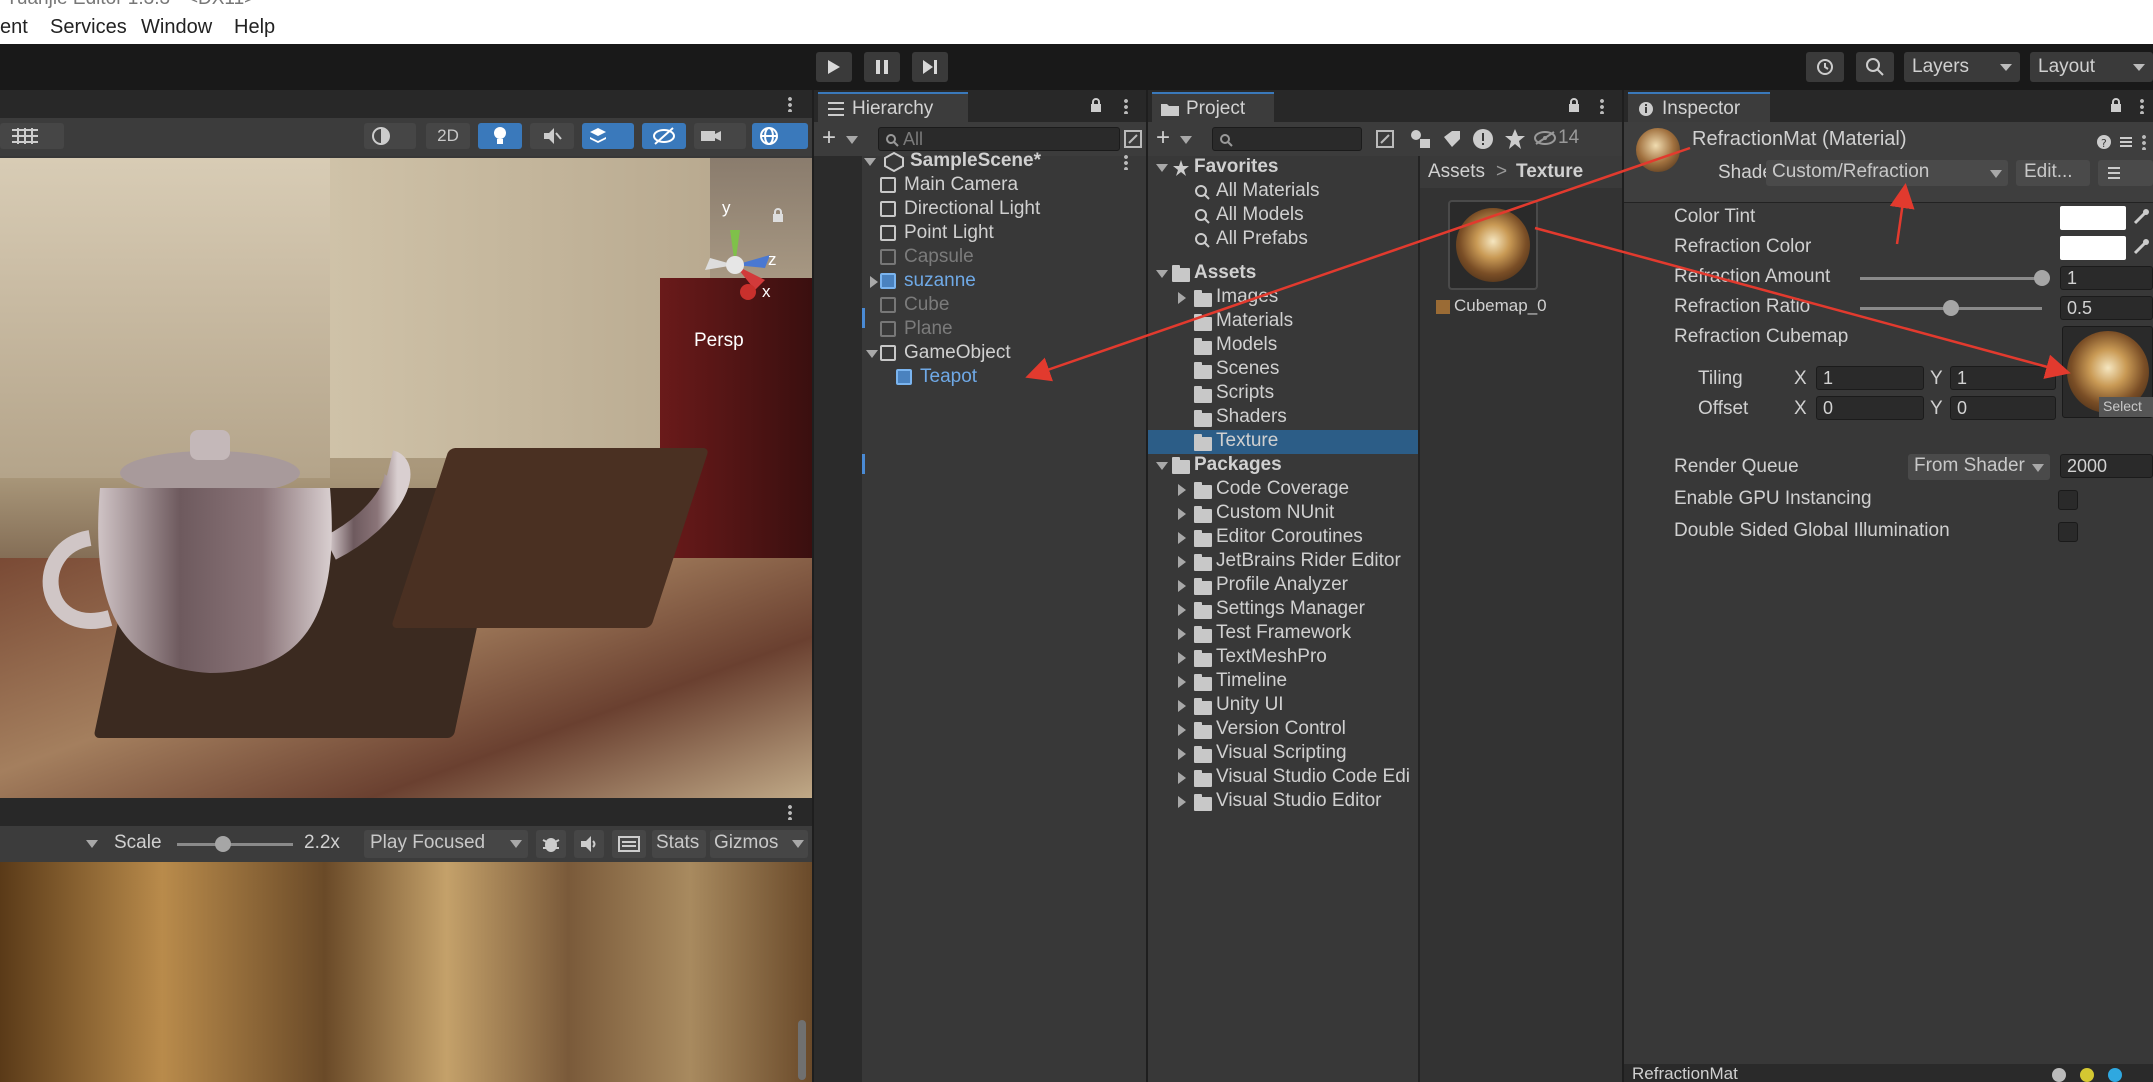 Image resolution: width=2153 pixels, height=1082 pixels. I want to click on component-menu-icon, so click(2144, 142).